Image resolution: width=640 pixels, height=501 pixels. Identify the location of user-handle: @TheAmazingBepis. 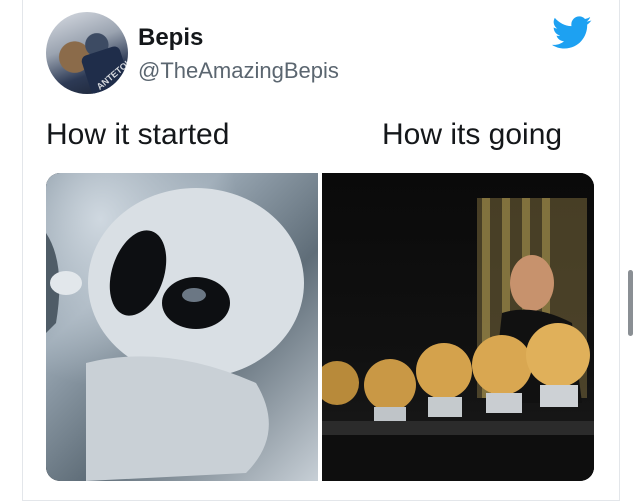
(238, 71).